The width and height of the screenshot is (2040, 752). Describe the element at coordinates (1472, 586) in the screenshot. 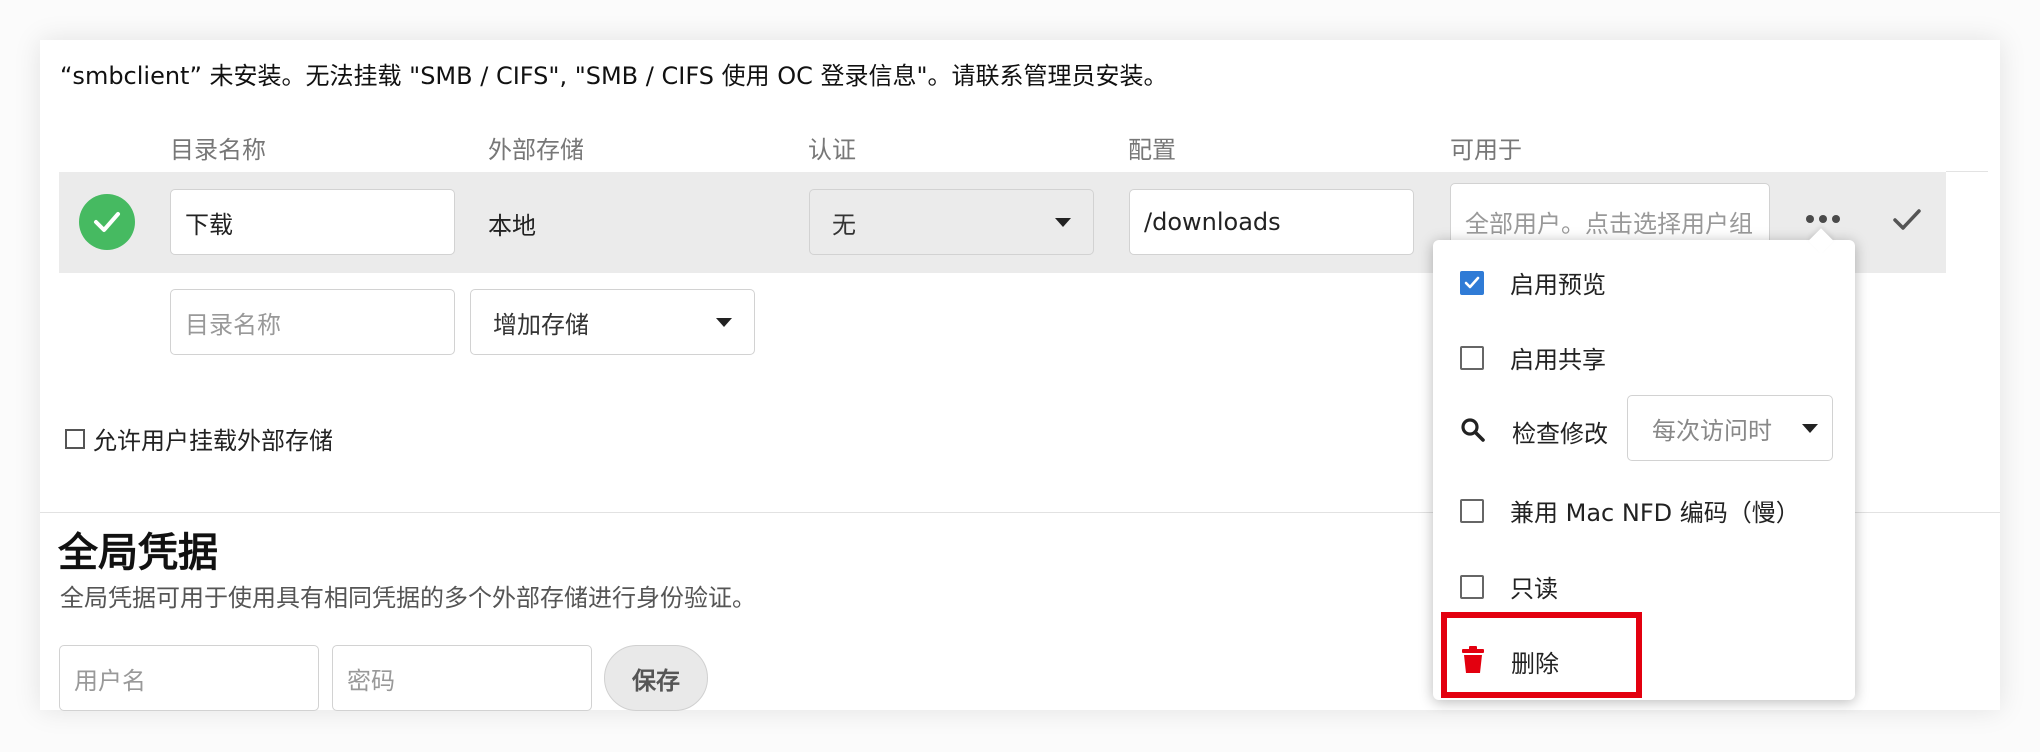

I see `read-only-checkbox` at that location.